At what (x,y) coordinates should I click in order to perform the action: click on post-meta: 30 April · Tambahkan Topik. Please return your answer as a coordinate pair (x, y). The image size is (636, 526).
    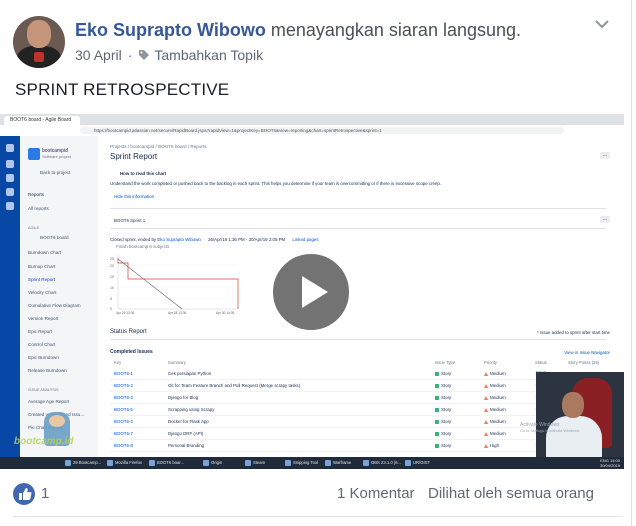
    Looking at the image, I should click on (169, 55).